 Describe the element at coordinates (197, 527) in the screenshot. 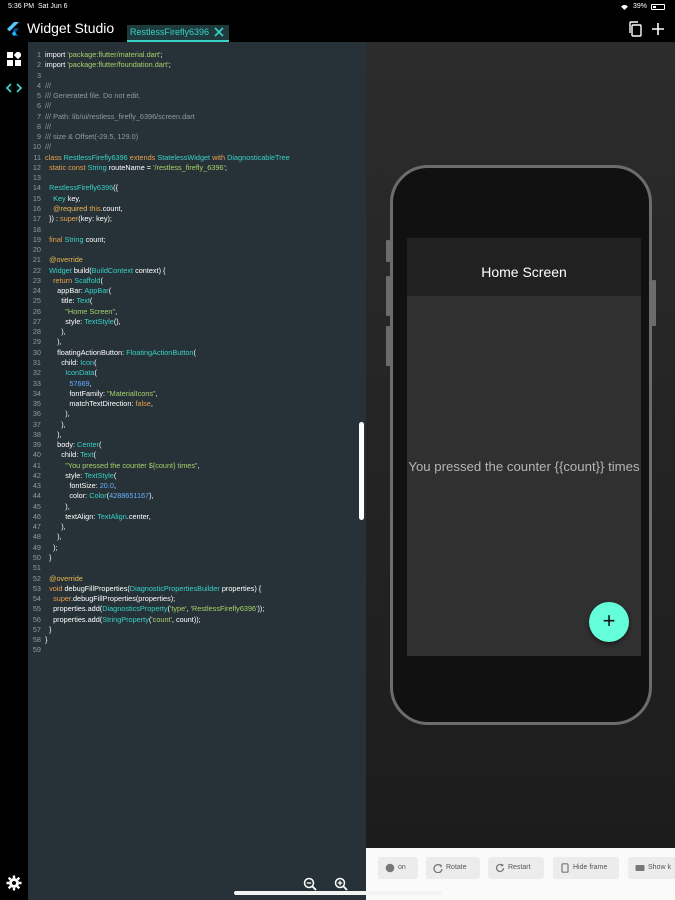

I see `code-line: 47 ),` at that location.